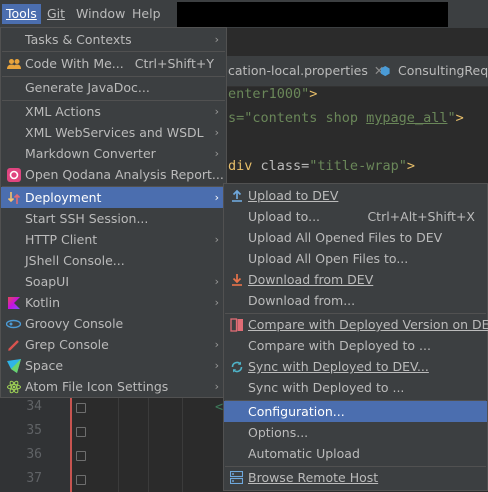 This screenshot has width=488, height=492. Describe the element at coordinates (113, 281) in the screenshot. I see `menu-item-soapui: SoapUI ›` at that location.